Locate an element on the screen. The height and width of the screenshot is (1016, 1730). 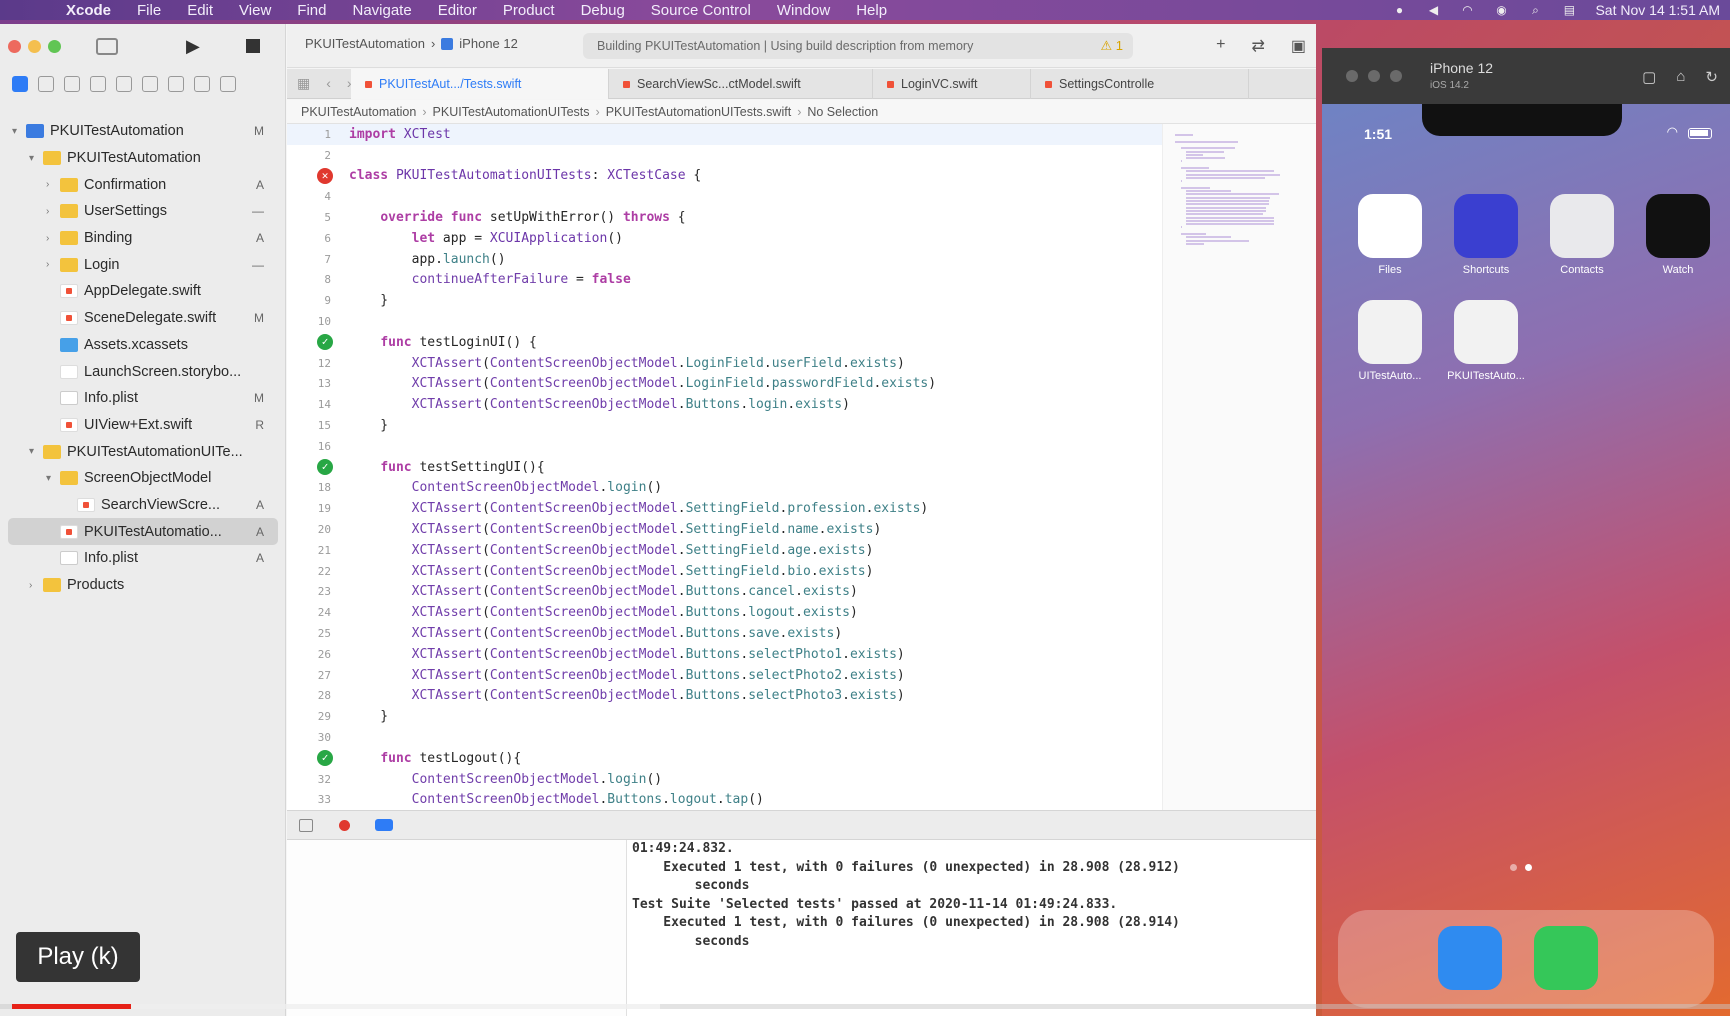
navigator-item: › UserSettings — is located at coordinates (143, 211).